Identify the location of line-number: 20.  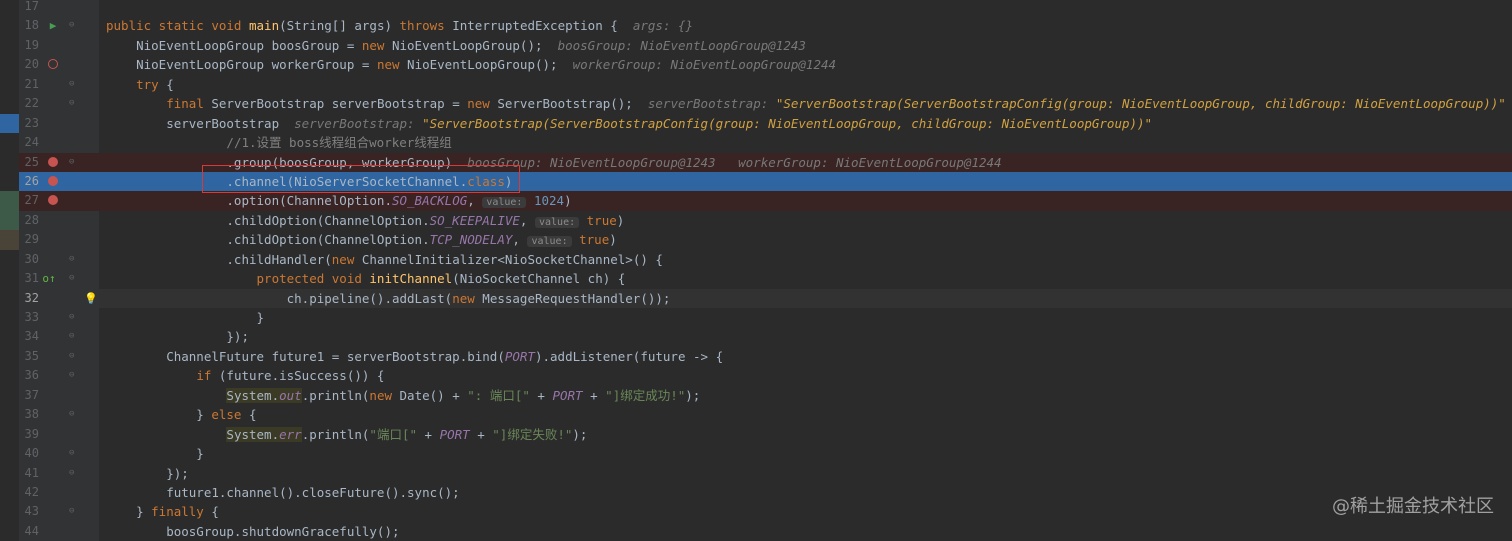
(31, 64).